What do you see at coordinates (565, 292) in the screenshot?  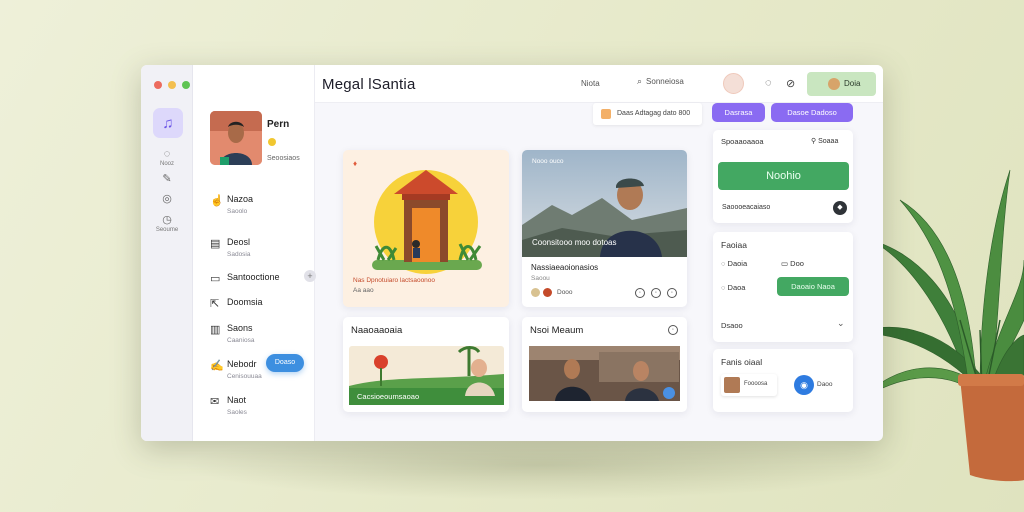 I see `reaction-count: Dooo` at bounding box center [565, 292].